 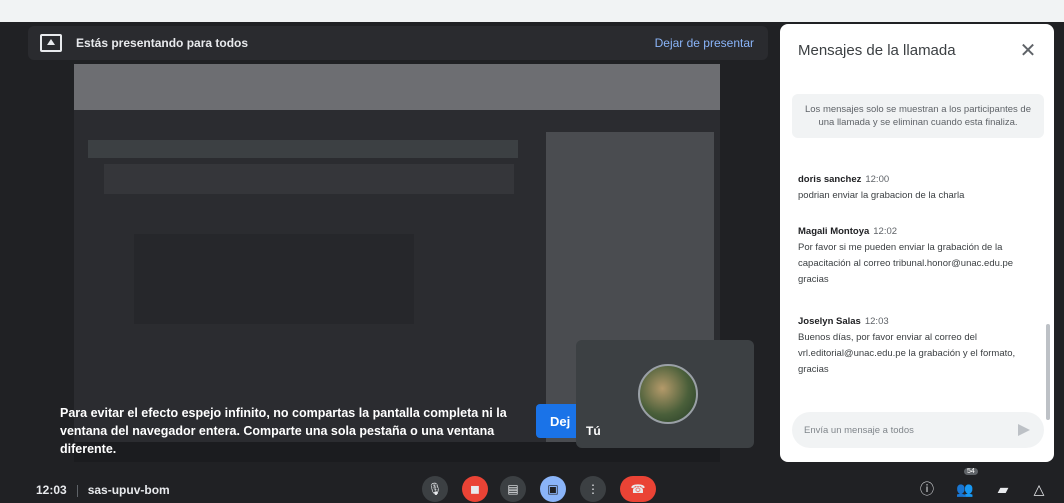 I want to click on mirror-video-area, so click(x=309, y=179).